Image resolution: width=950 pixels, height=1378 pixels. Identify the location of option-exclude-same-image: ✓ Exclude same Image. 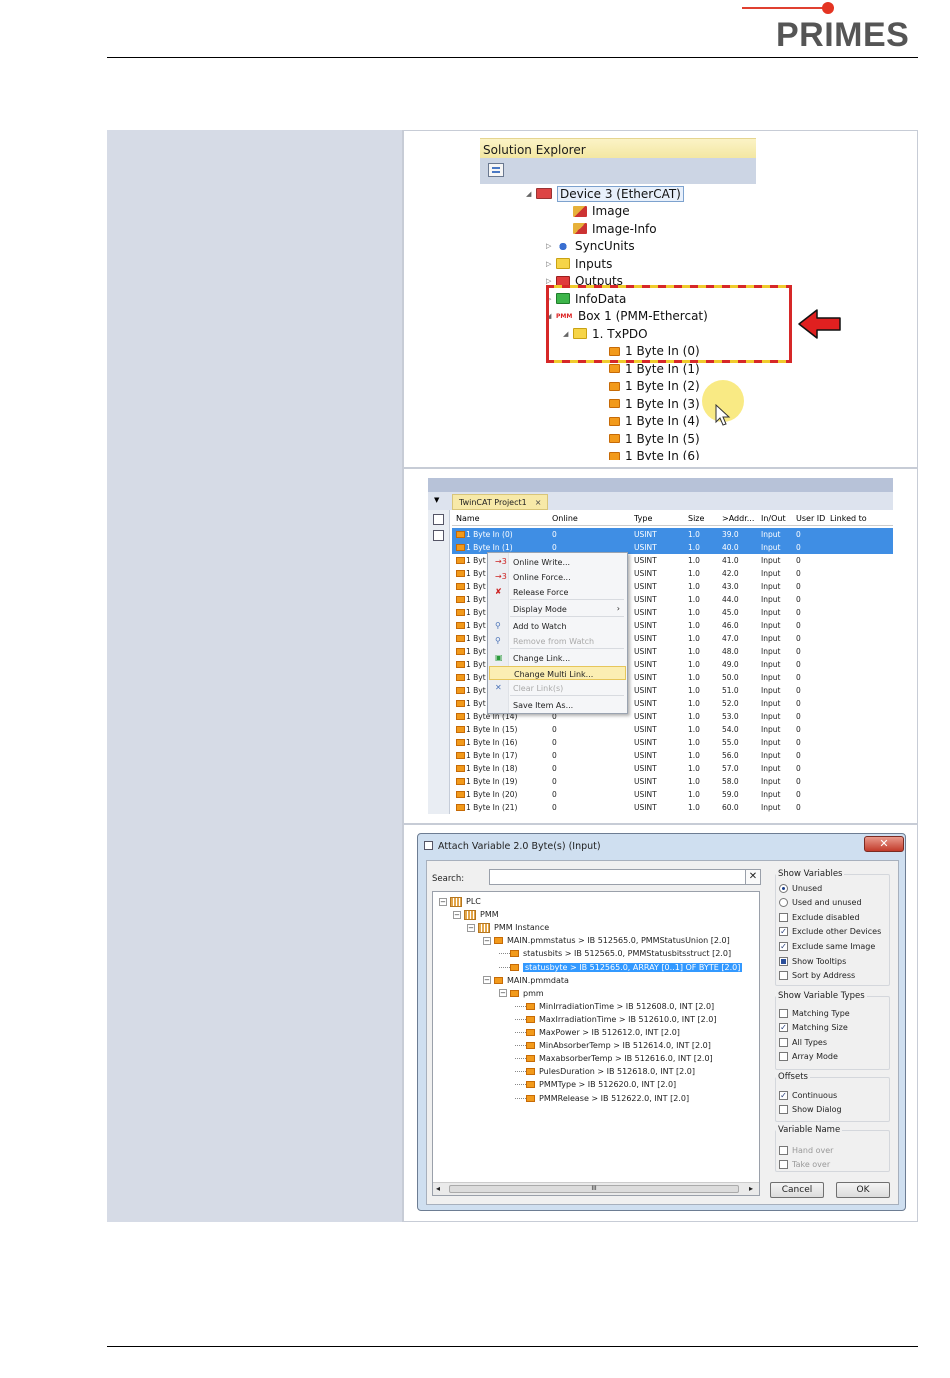
(827, 946).